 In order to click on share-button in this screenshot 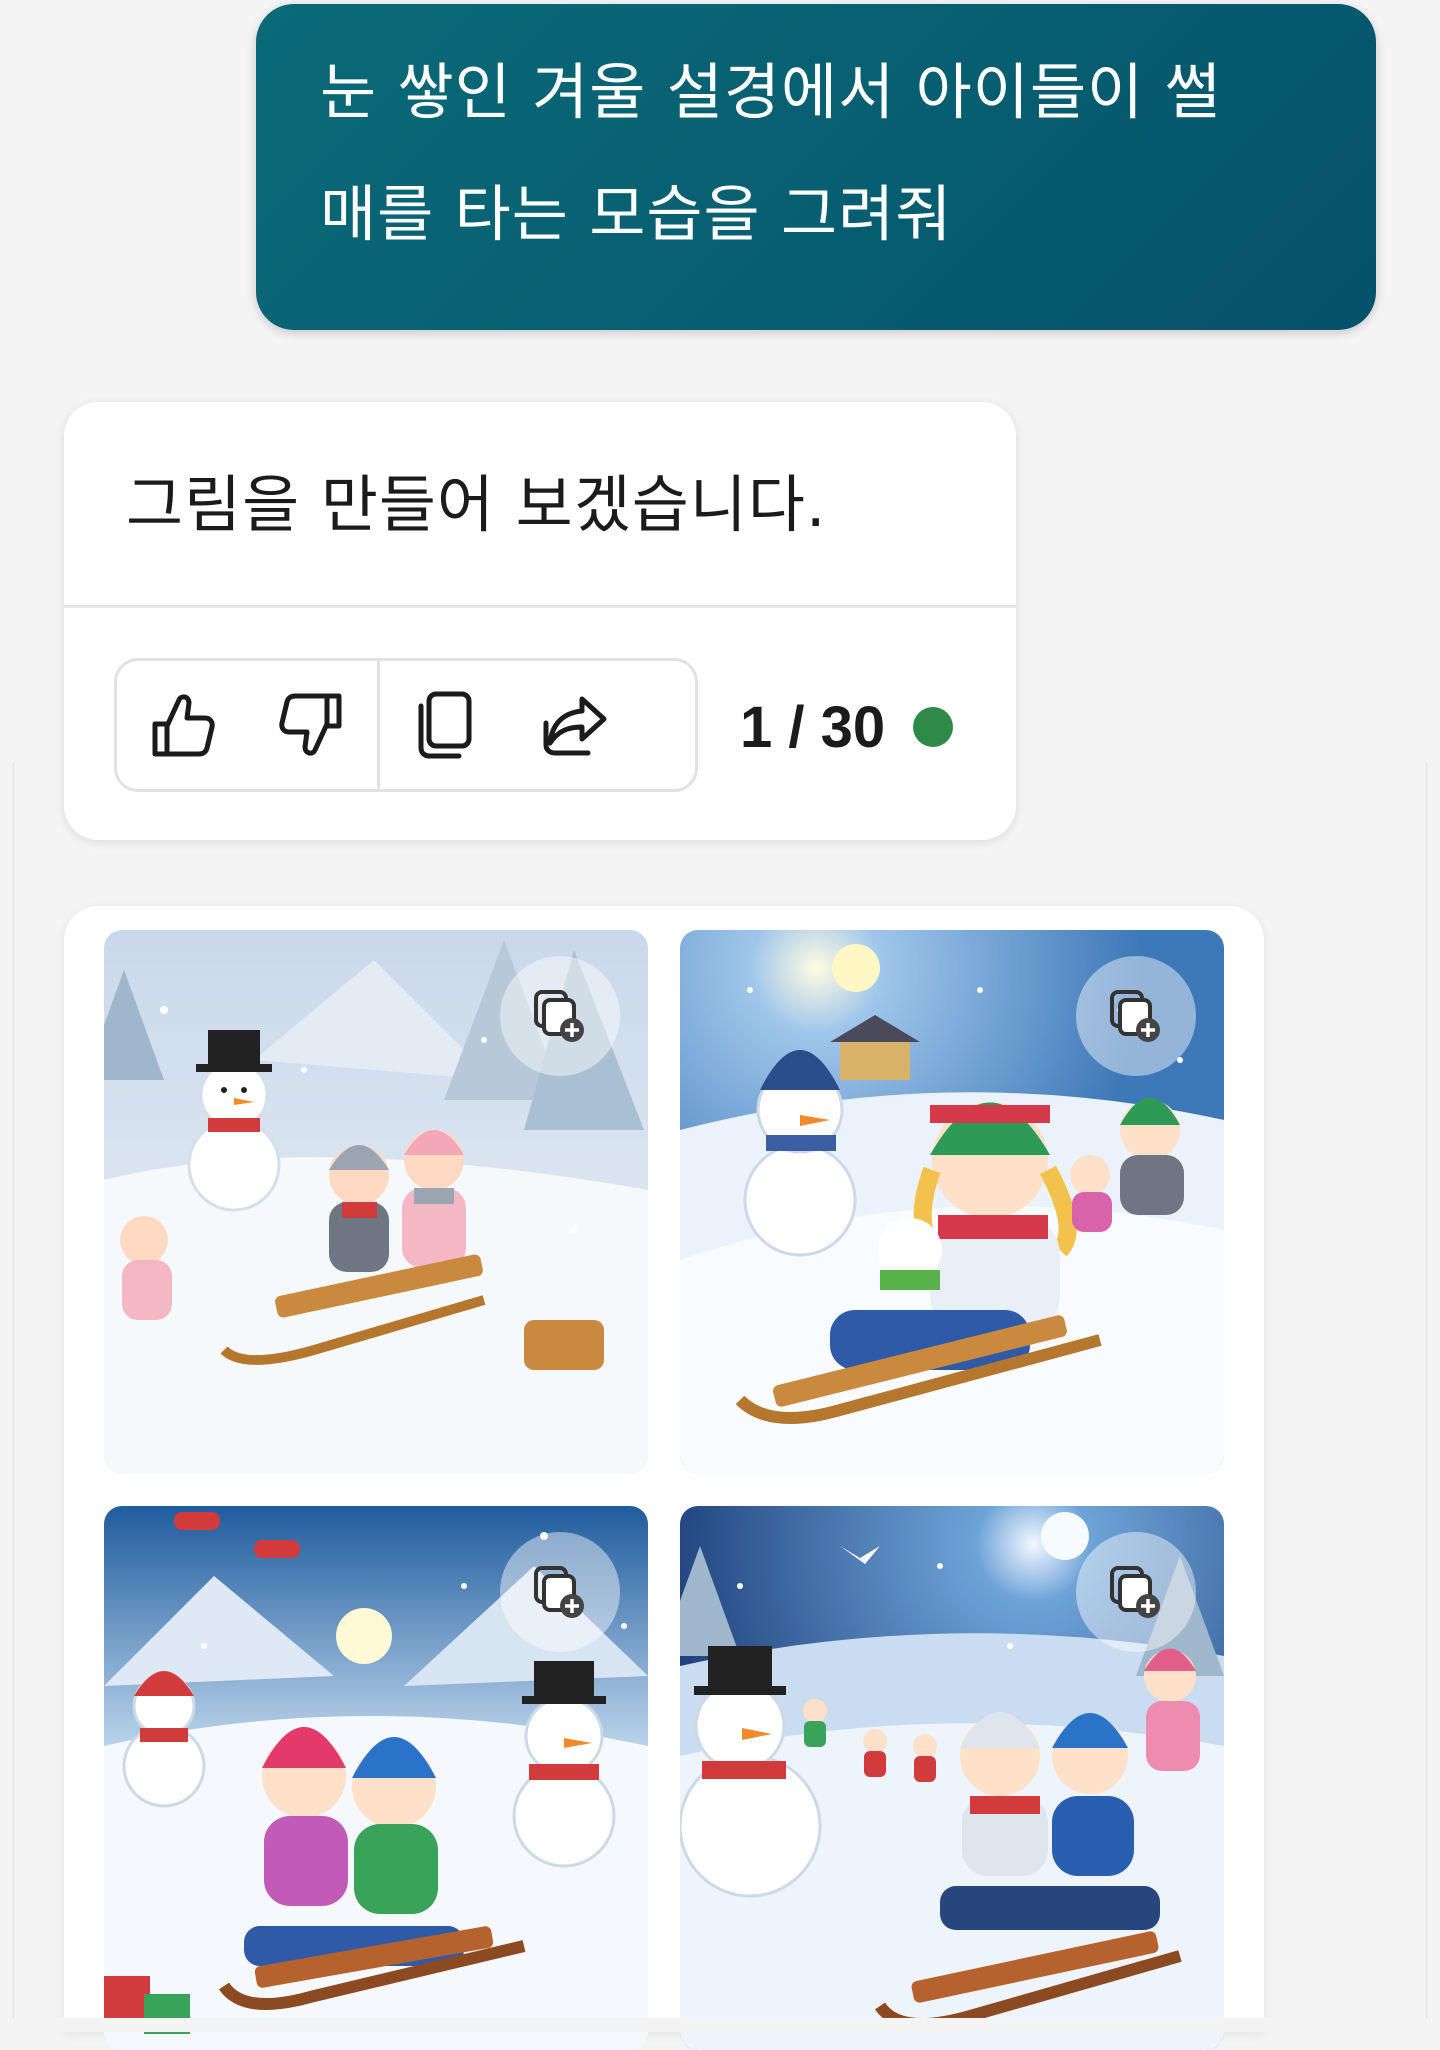, I will do `click(575, 725)`.